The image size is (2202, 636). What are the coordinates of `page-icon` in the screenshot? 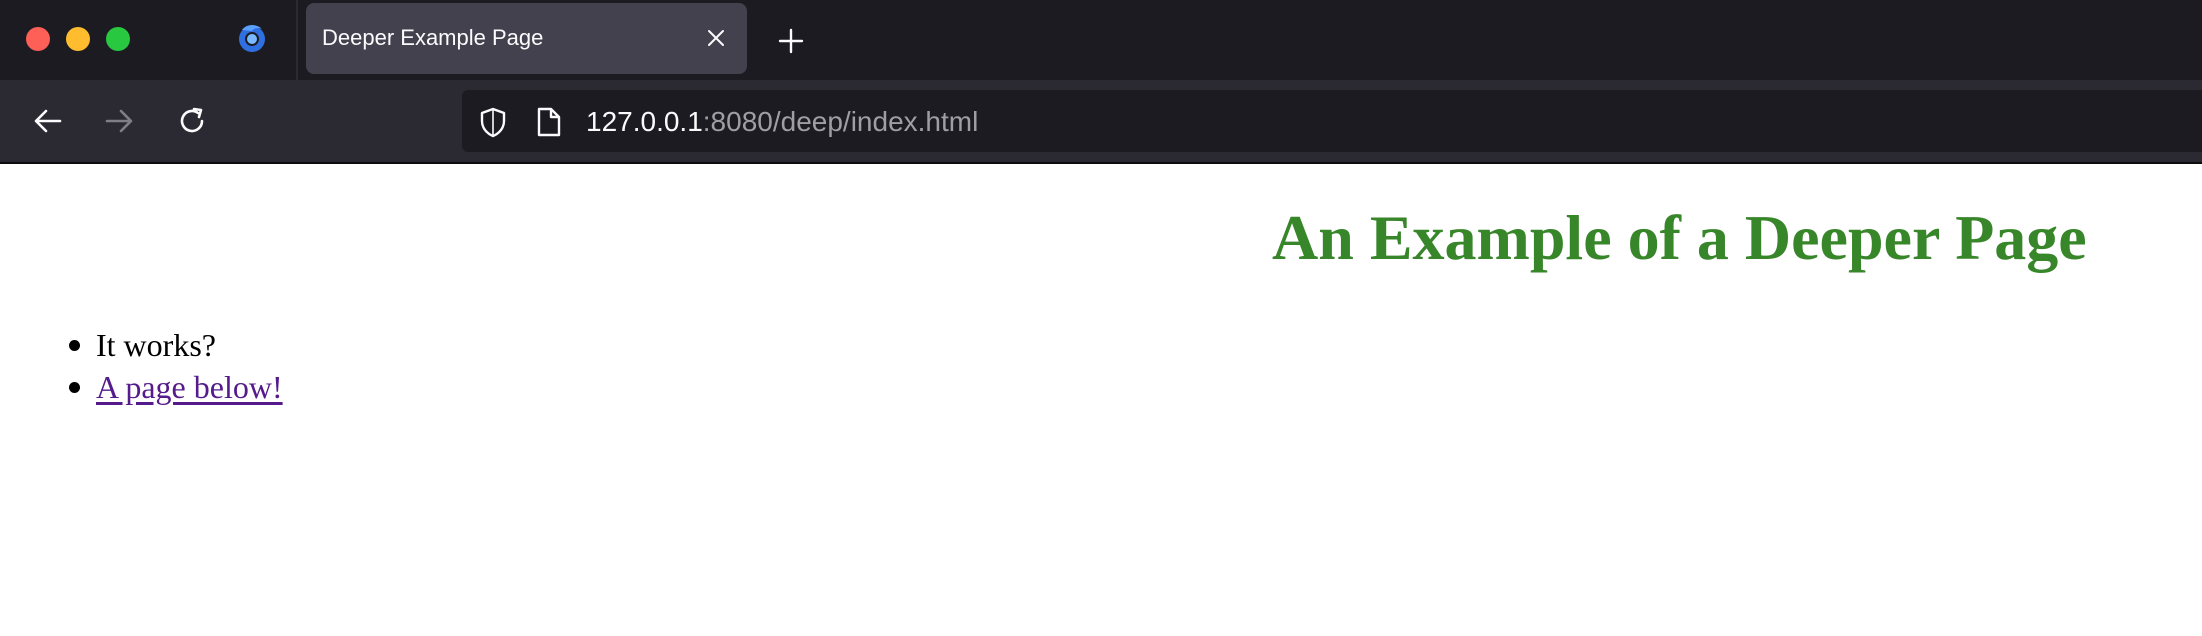 It's located at (549, 122).